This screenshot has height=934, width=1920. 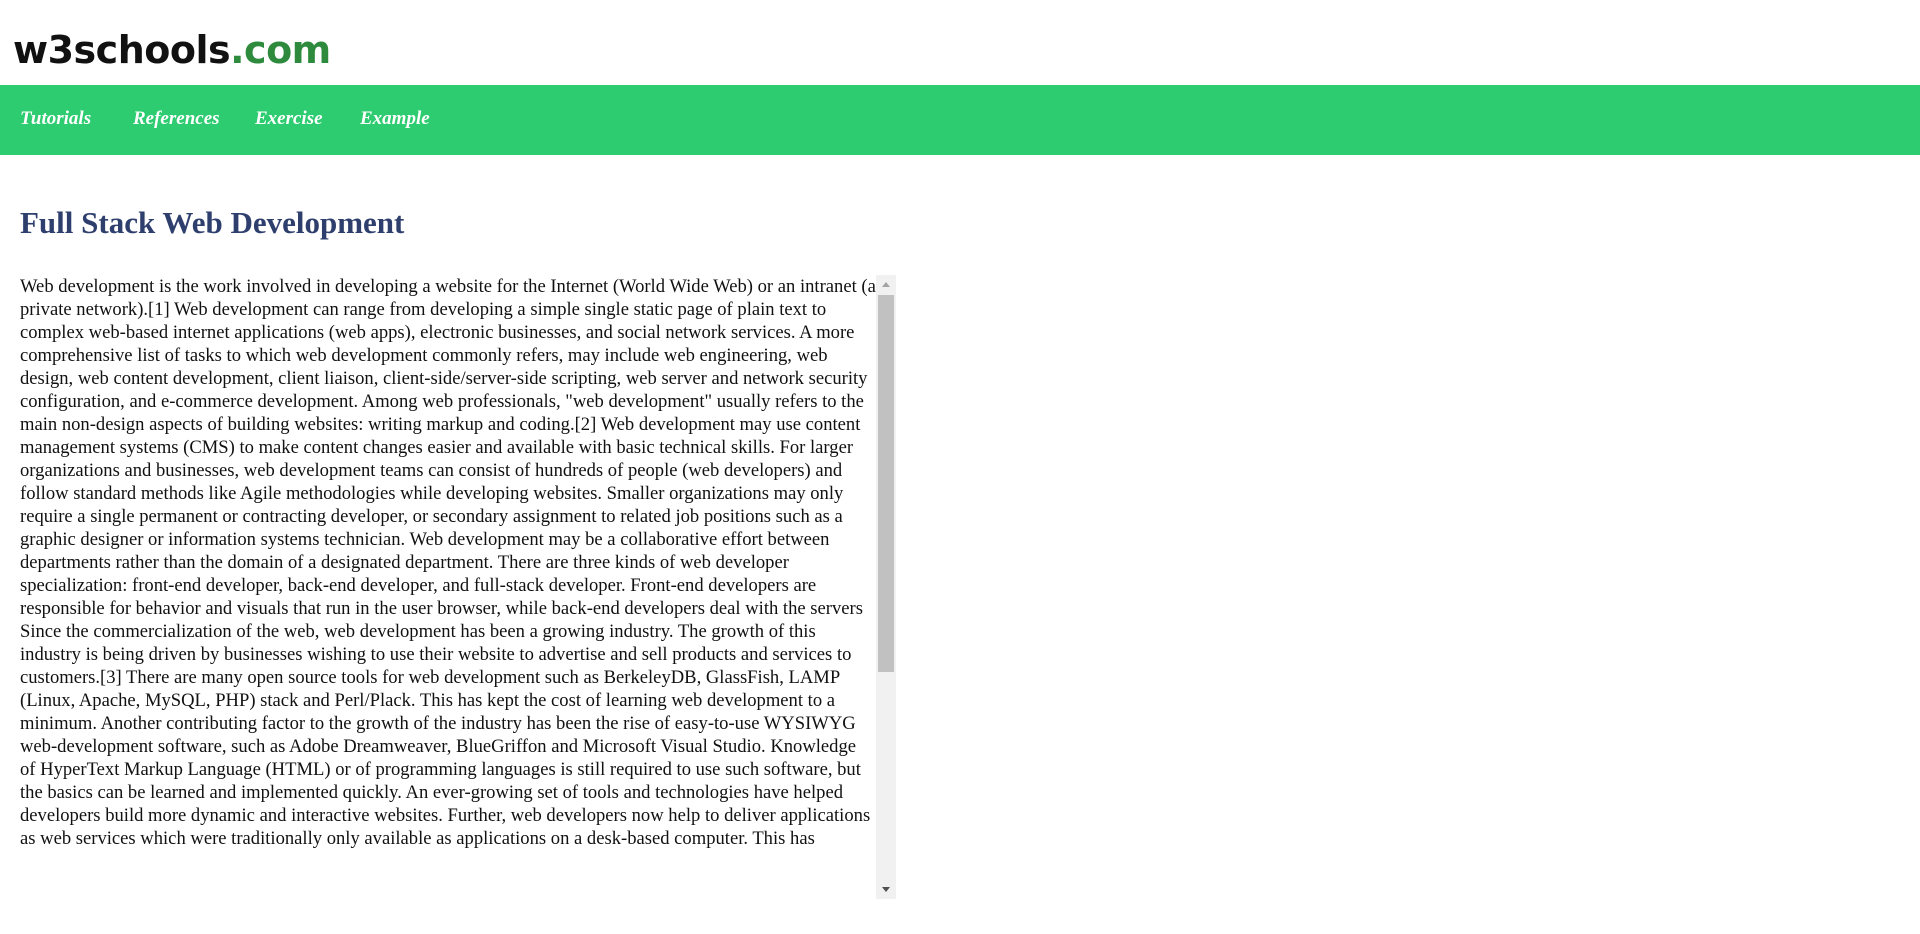 I want to click on site-logo: w3schools.com, so click(x=172, y=50).